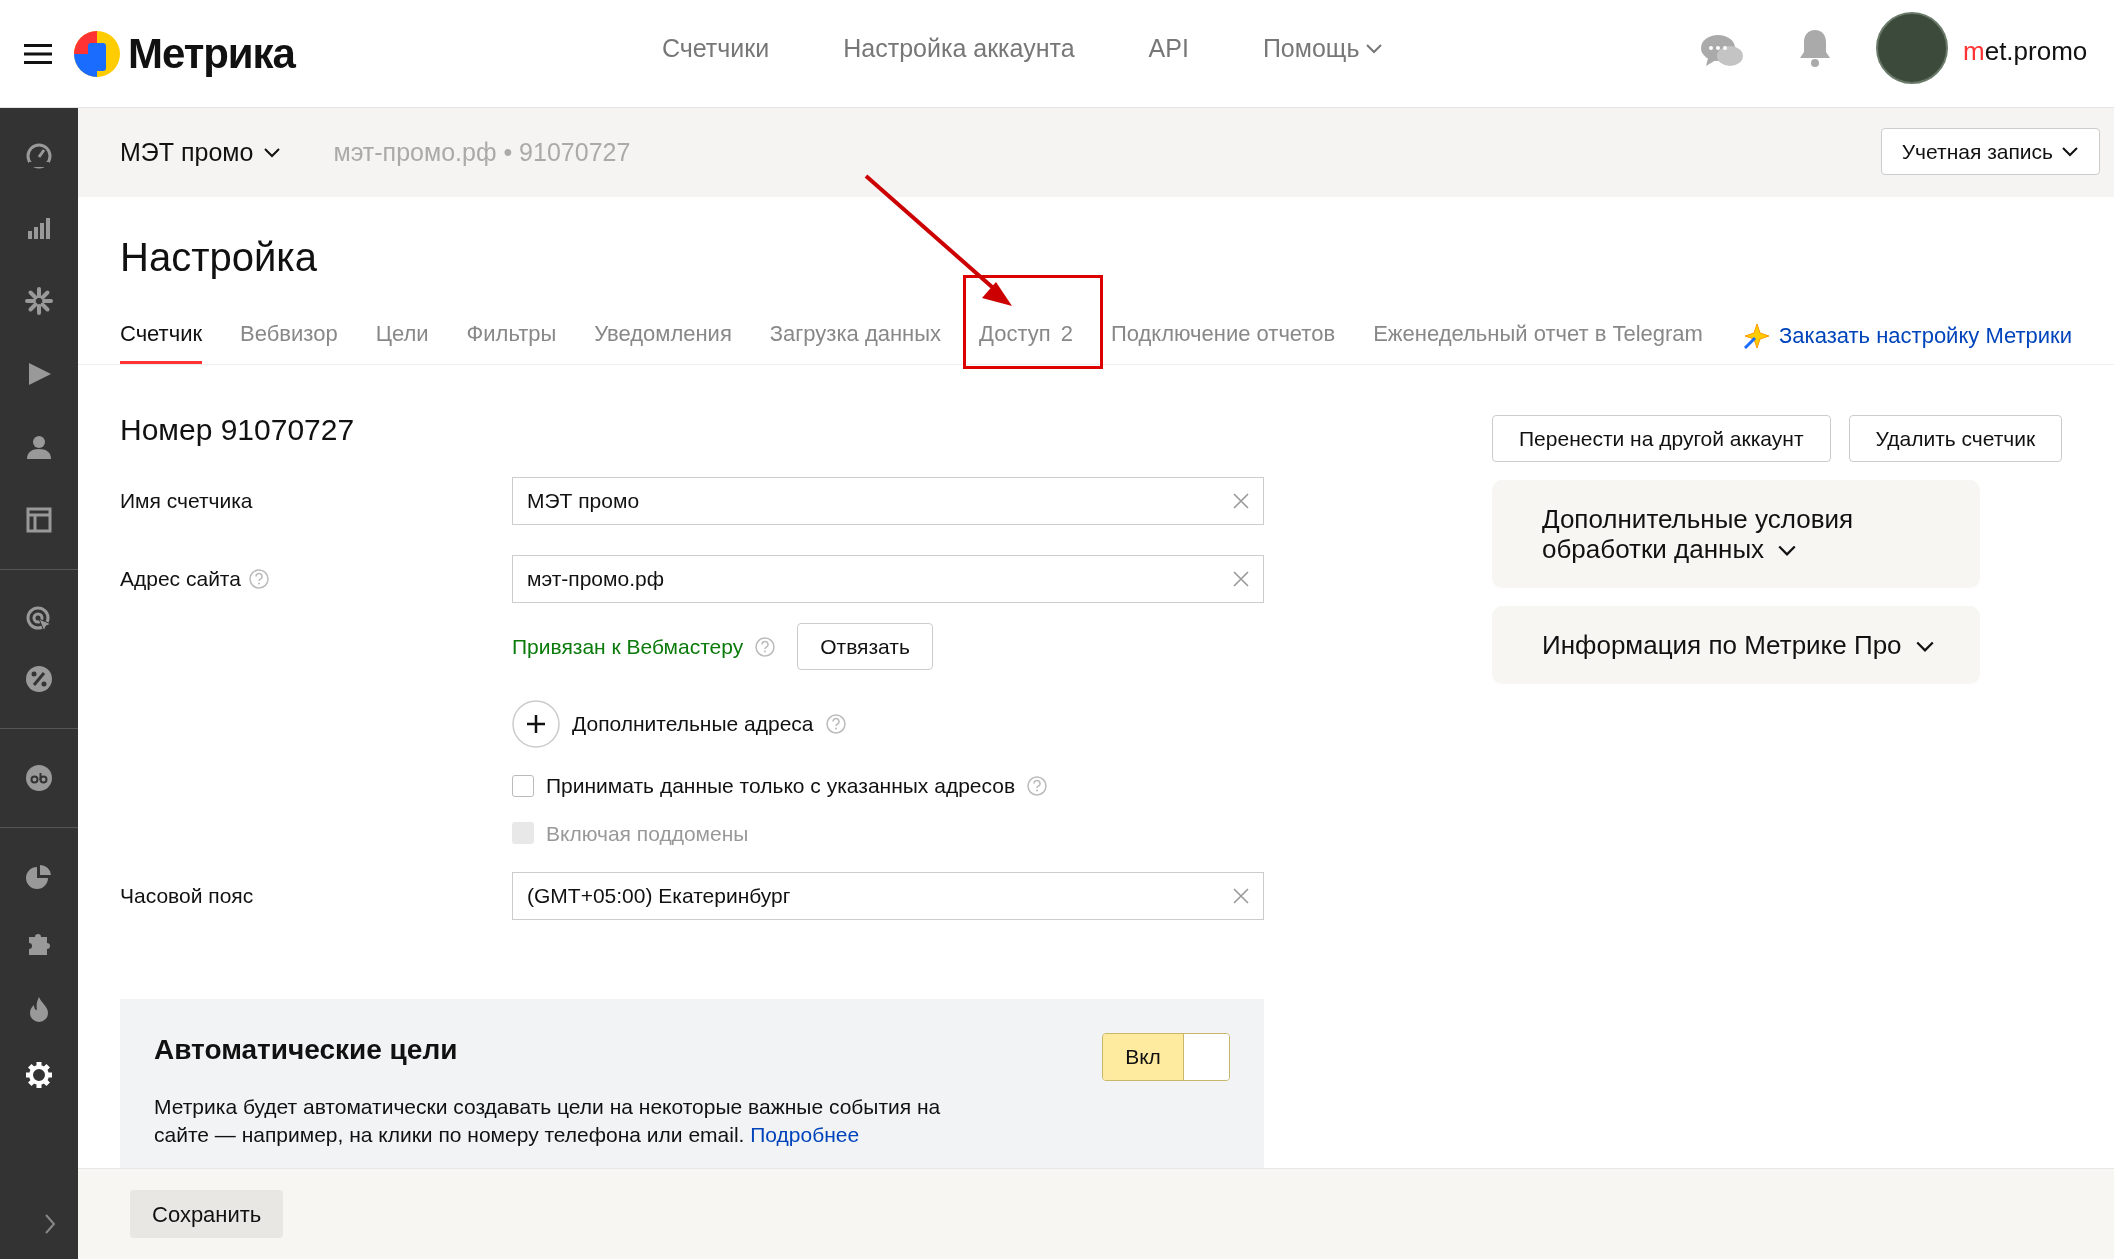  What do you see at coordinates (628, 646) in the screenshot?
I see `webmaster-status: Привязан к Вебмастеру` at bounding box center [628, 646].